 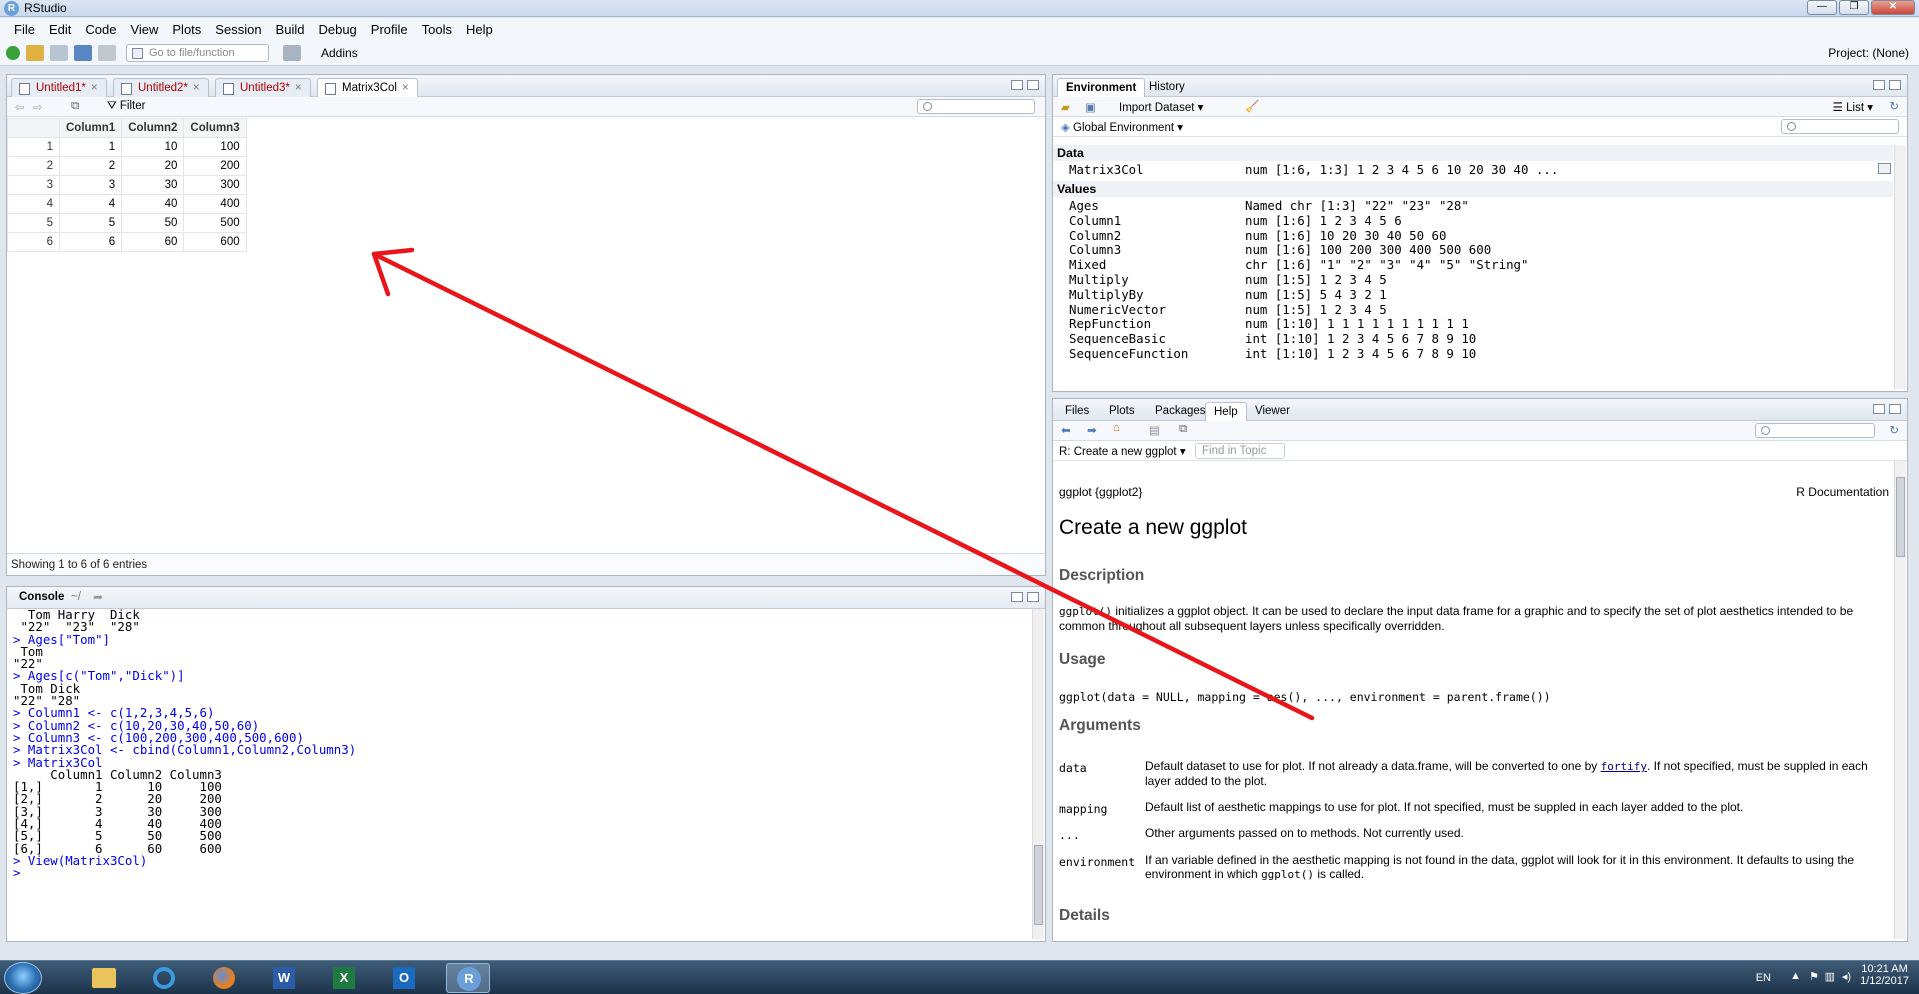 What do you see at coordinates (1272, 411) in the screenshot?
I see `tab-viewer: Viewer` at bounding box center [1272, 411].